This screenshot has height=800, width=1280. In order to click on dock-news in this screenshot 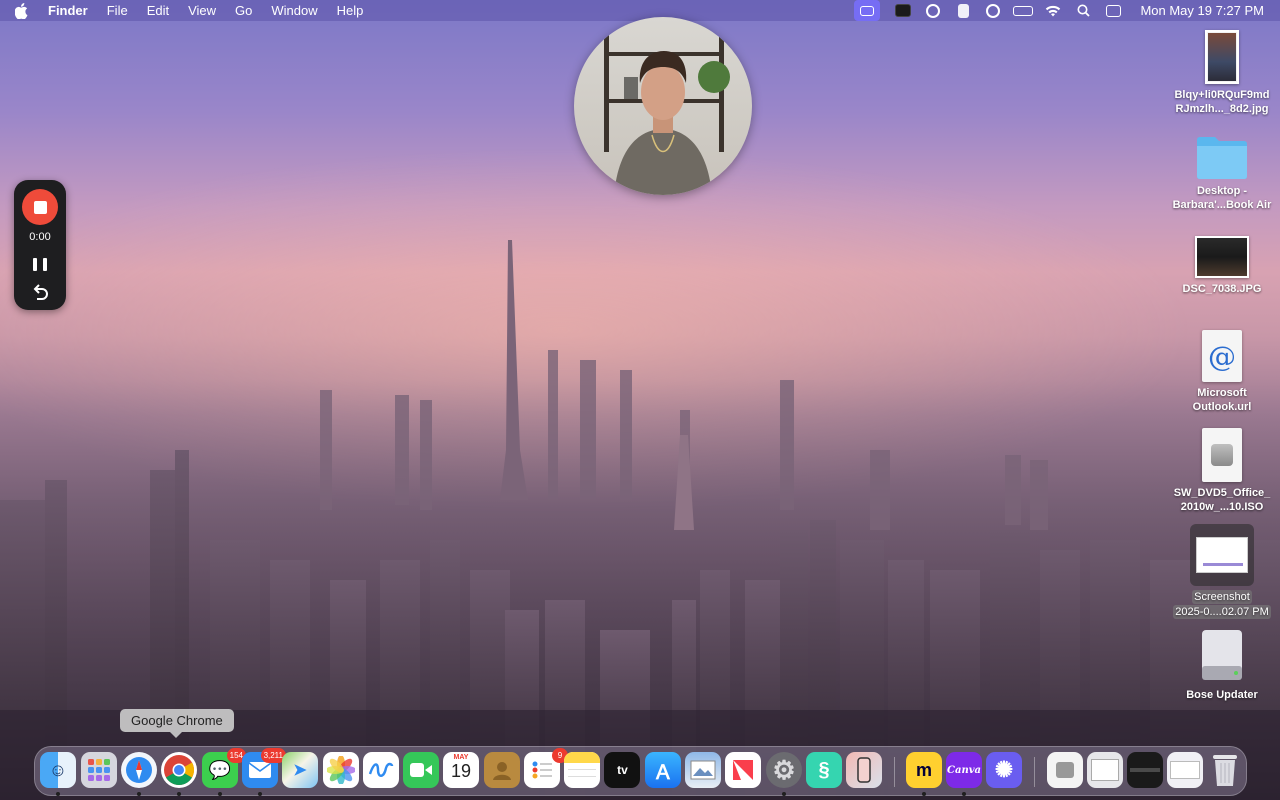, I will do `click(743, 770)`.